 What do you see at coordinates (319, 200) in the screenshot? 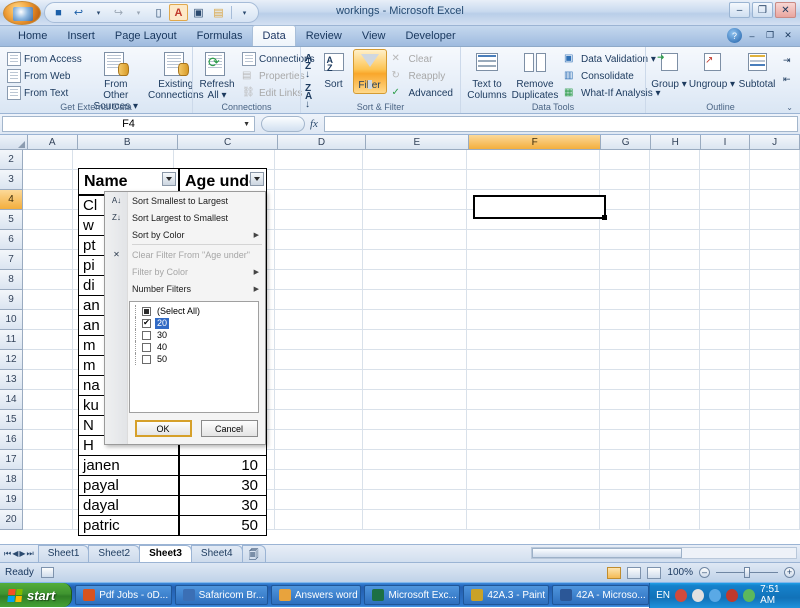
I see `cell-D4` at bounding box center [319, 200].